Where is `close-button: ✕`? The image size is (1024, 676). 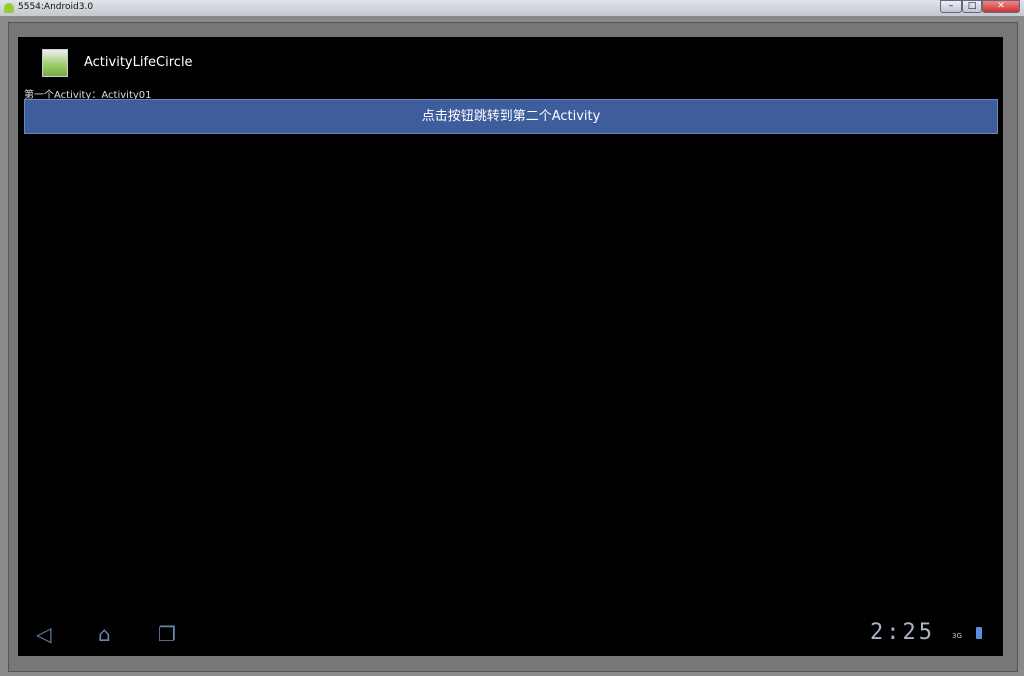
close-button: ✕ is located at coordinates (1001, 6).